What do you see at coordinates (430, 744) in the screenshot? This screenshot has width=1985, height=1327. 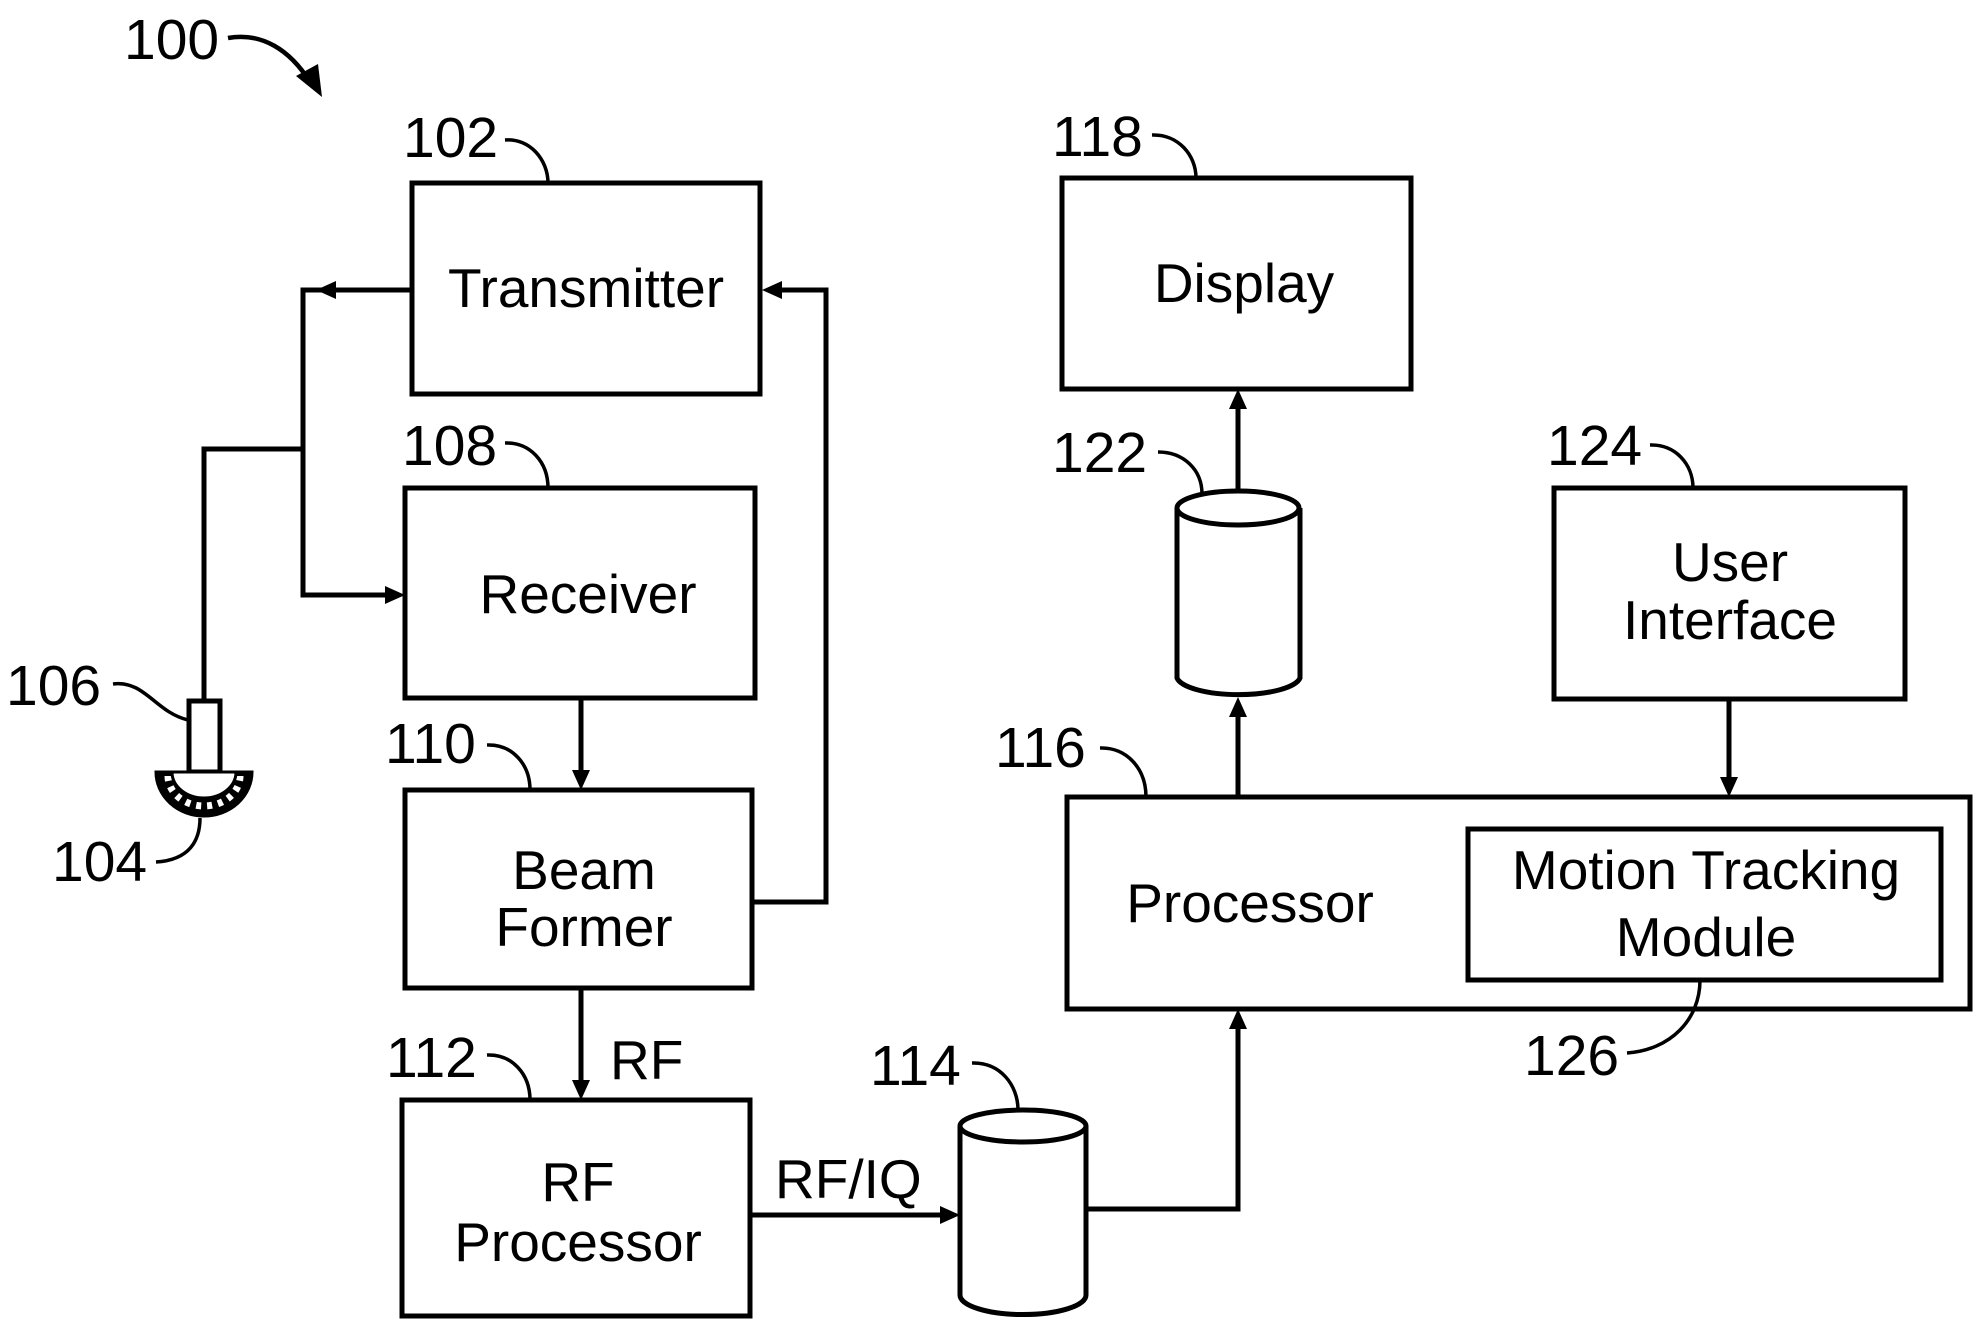 I see `beam-former-reference-label: 110` at bounding box center [430, 744].